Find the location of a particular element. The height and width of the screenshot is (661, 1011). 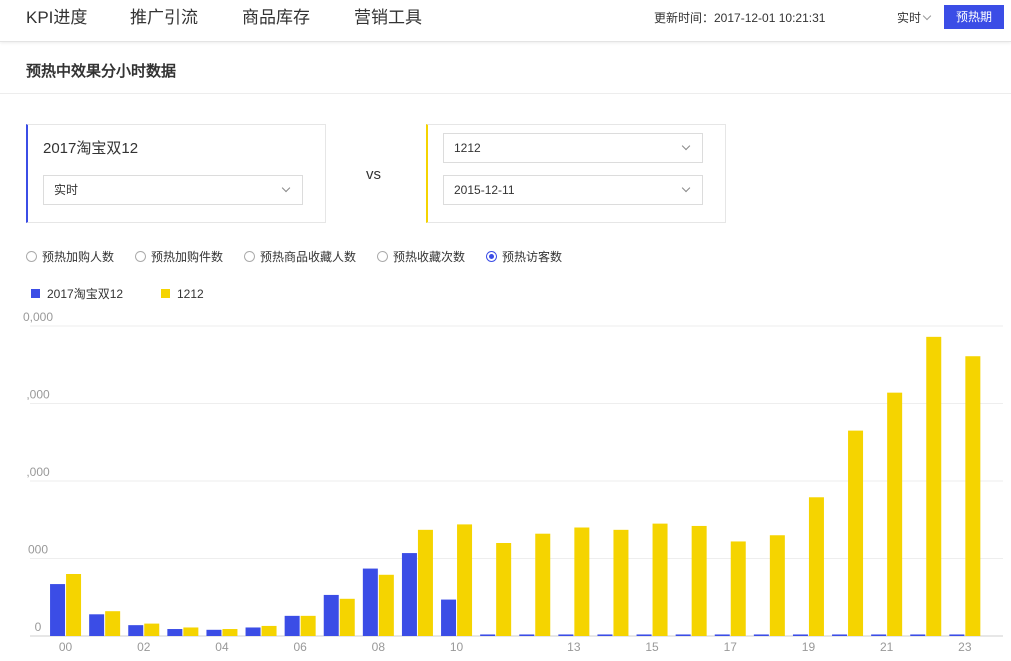

current-mode-dropdown: 实时 is located at coordinates (173, 190).